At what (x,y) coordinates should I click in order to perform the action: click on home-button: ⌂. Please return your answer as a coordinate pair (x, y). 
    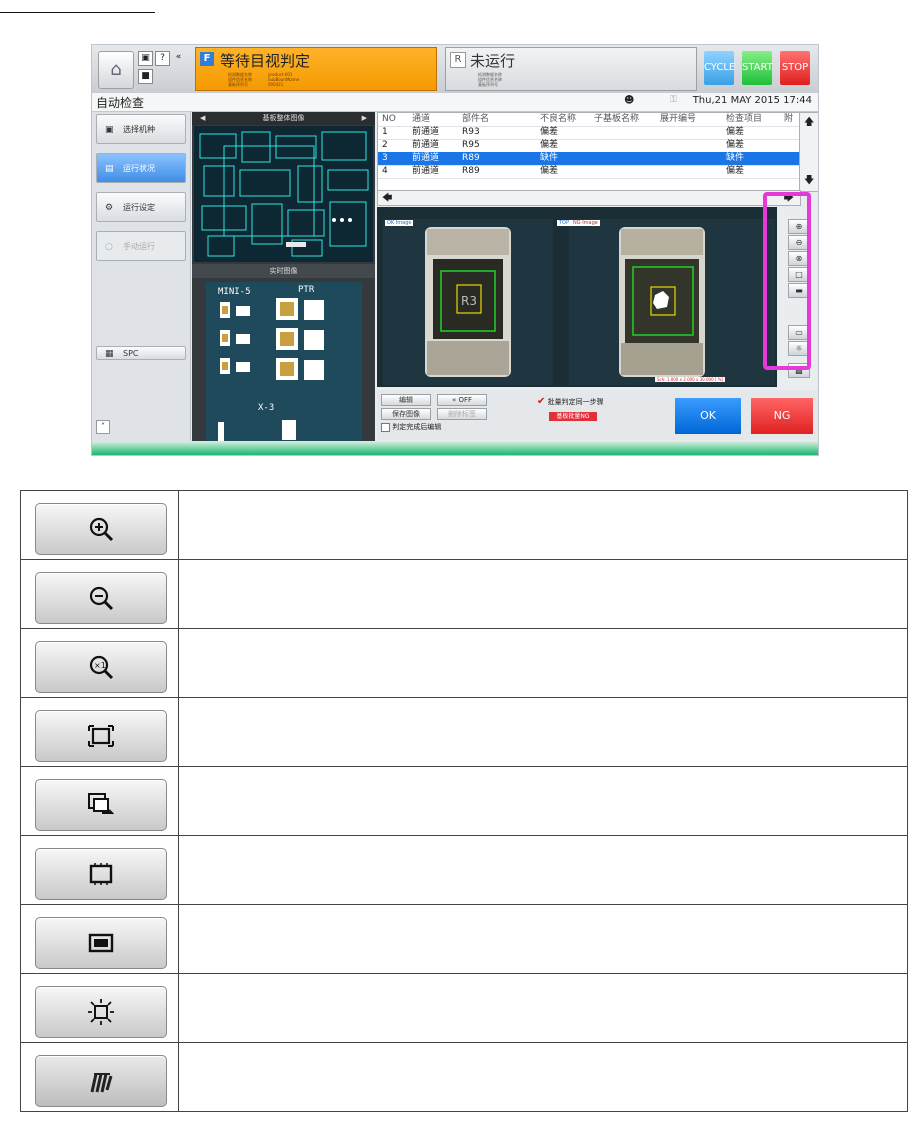
    Looking at the image, I should click on (116, 70).